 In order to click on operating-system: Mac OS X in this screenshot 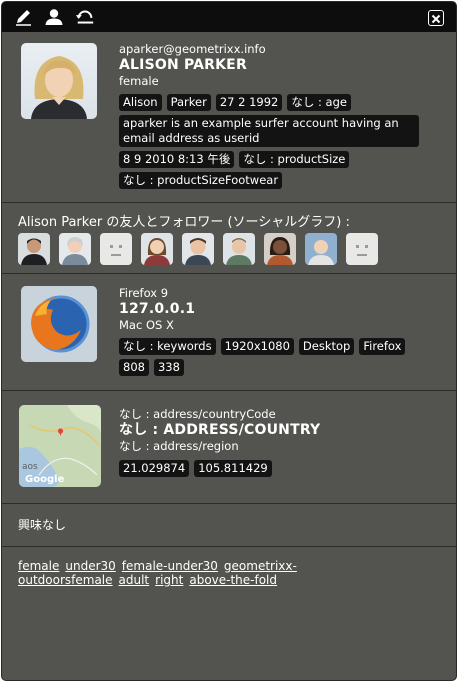, I will do `click(146, 325)`.